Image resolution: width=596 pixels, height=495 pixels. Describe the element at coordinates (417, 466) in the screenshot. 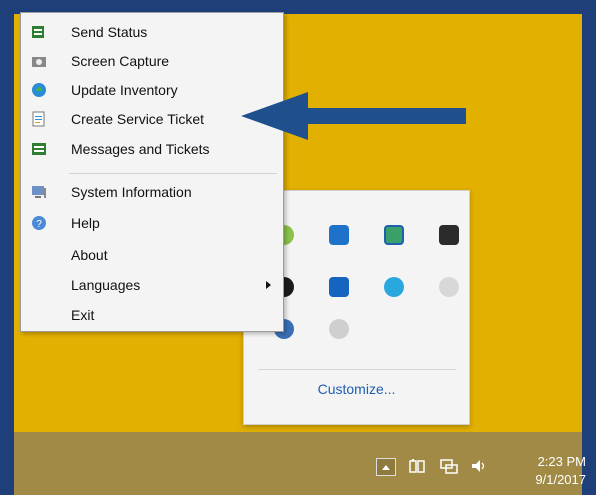

I see `battery-tray-icon` at that location.